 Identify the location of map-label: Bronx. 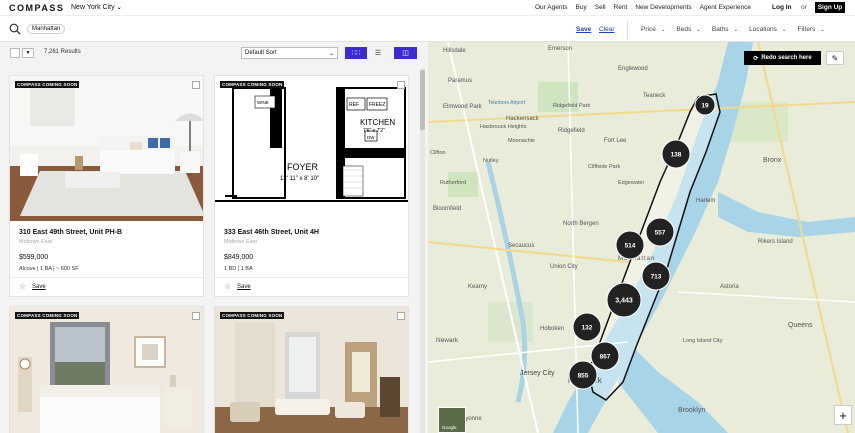
(772, 160).